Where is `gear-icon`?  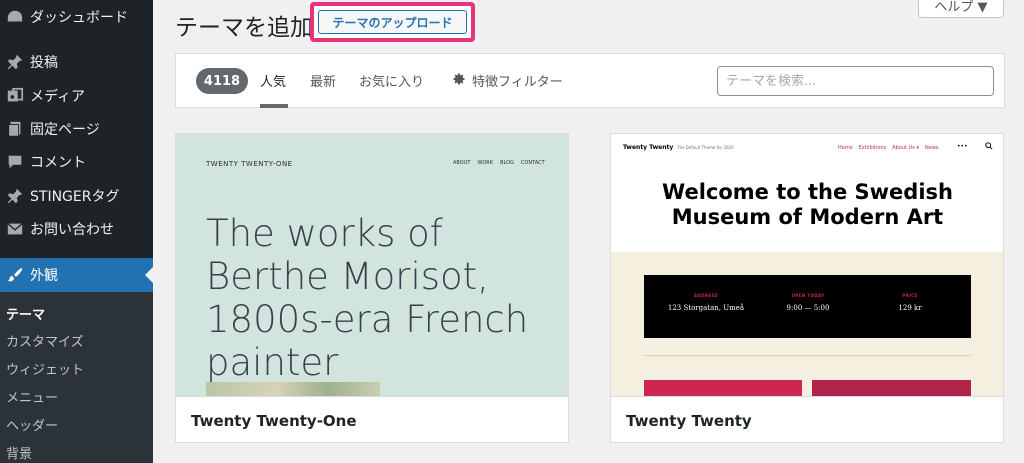 gear-icon is located at coordinates (459, 81).